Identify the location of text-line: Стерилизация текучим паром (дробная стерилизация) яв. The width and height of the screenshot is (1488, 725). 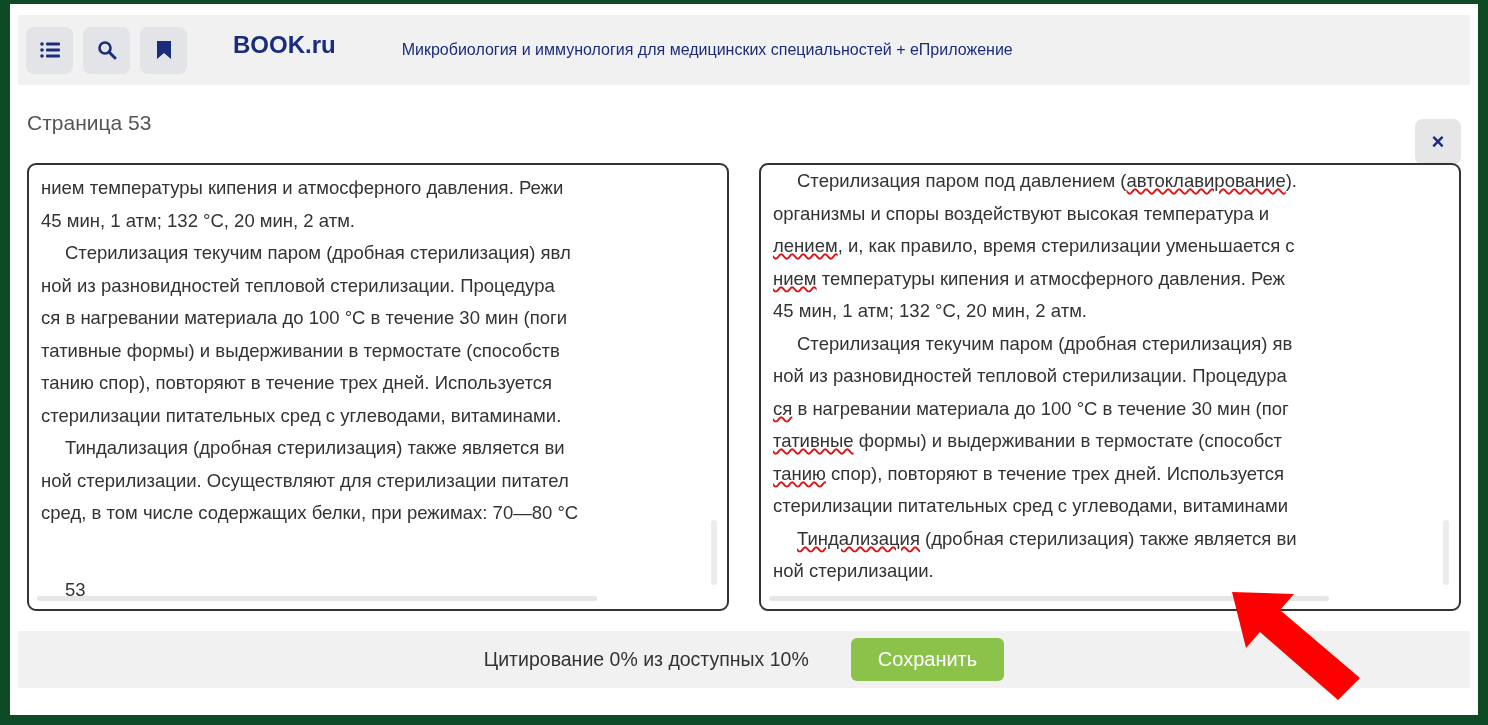
(1044, 343).